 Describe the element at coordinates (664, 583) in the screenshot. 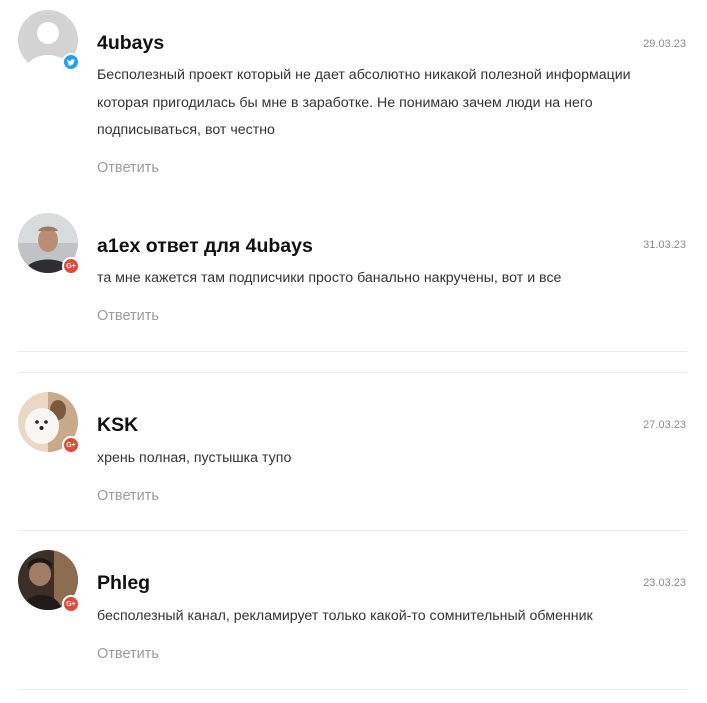

I see `comment-date: 23.03.23` at that location.